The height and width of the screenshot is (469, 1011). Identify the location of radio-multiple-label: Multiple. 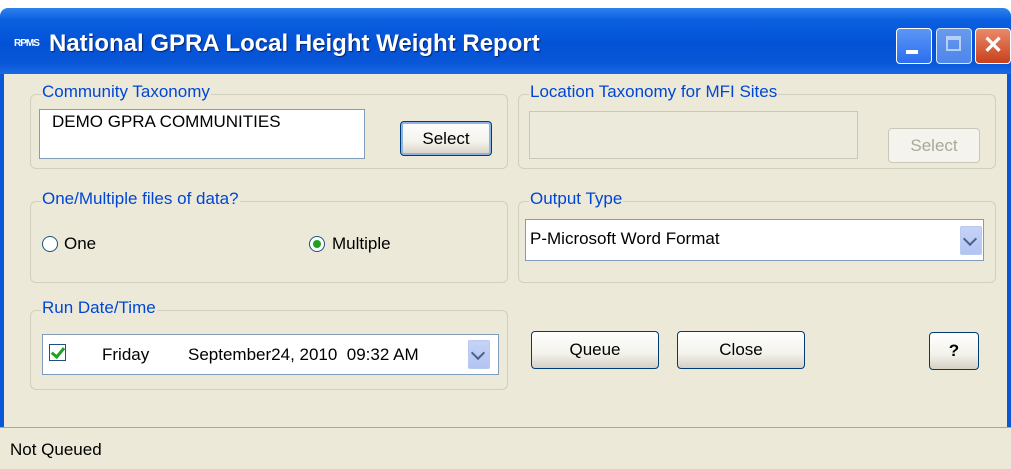
(361, 243).